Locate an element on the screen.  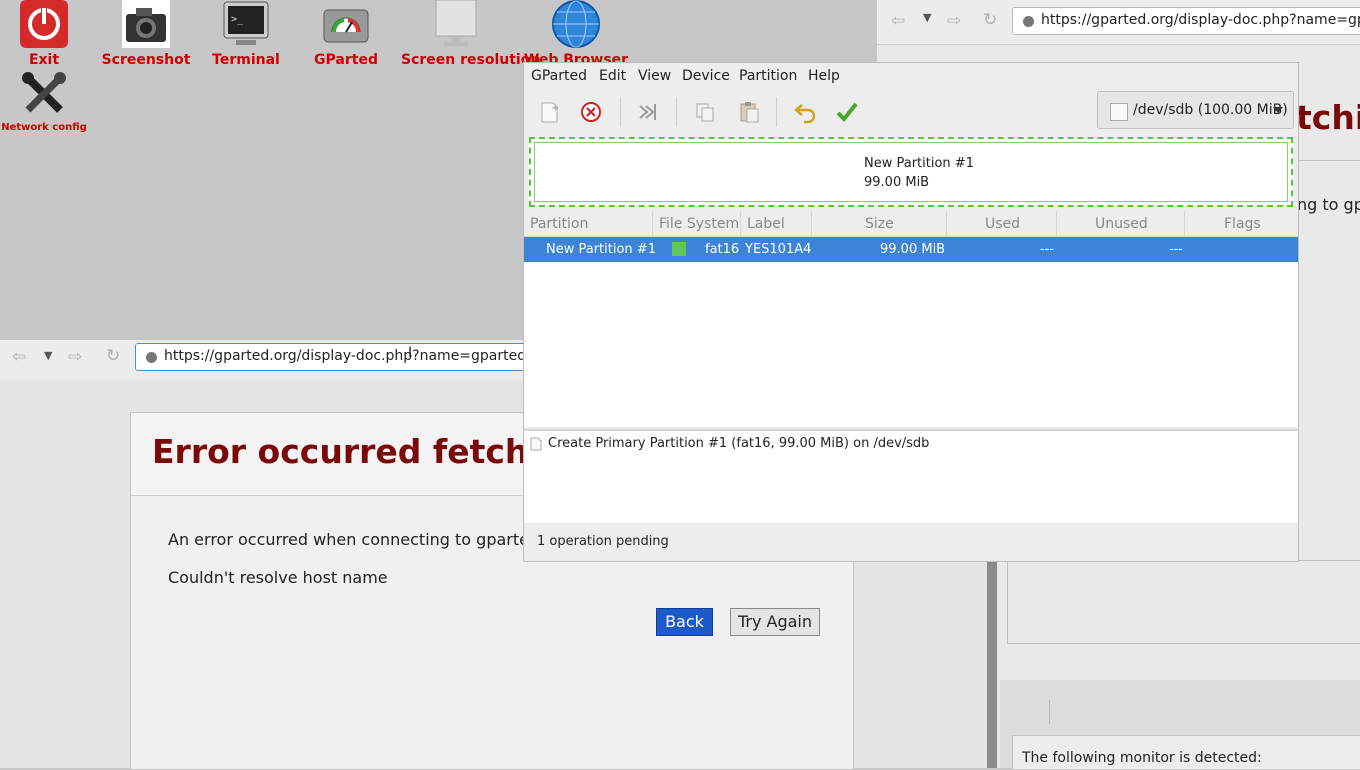
monitor-dialog: The following monitor is detected: is located at coordinates (1186, 752).